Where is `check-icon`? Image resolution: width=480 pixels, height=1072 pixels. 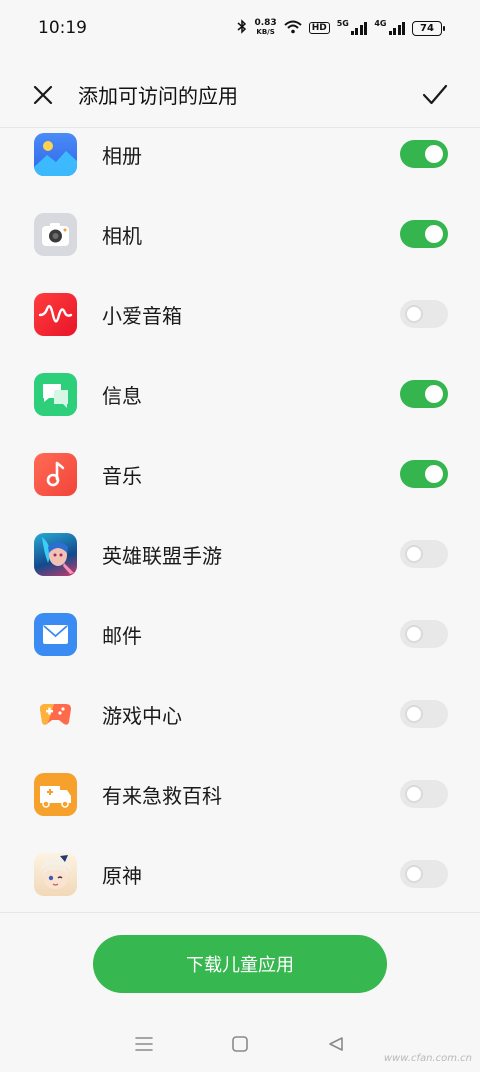 check-icon is located at coordinates (435, 94).